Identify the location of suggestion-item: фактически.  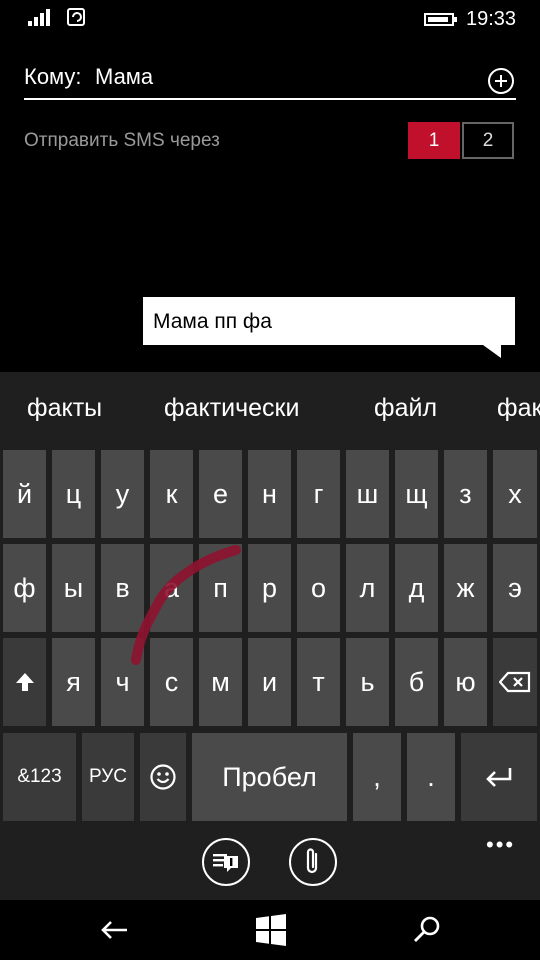
(231, 408).